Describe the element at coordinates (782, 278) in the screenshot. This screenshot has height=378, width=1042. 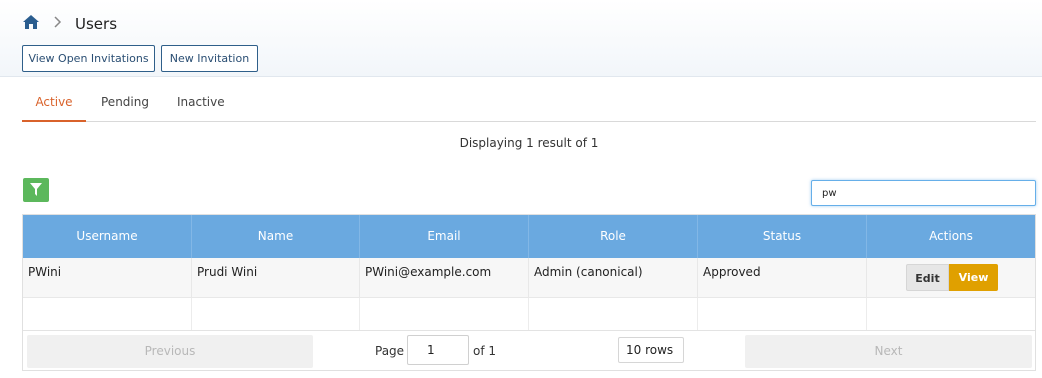
I see `cell-status: Approved` at that location.